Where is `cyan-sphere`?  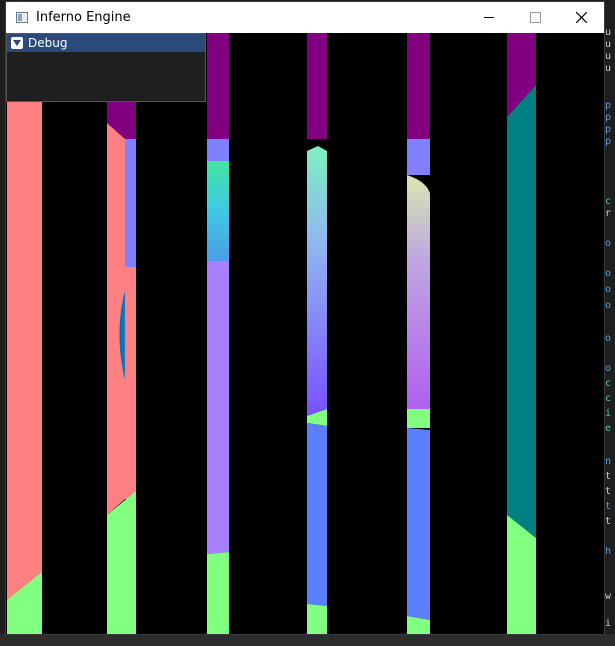 cyan-sphere is located at coordinates (218, 211).